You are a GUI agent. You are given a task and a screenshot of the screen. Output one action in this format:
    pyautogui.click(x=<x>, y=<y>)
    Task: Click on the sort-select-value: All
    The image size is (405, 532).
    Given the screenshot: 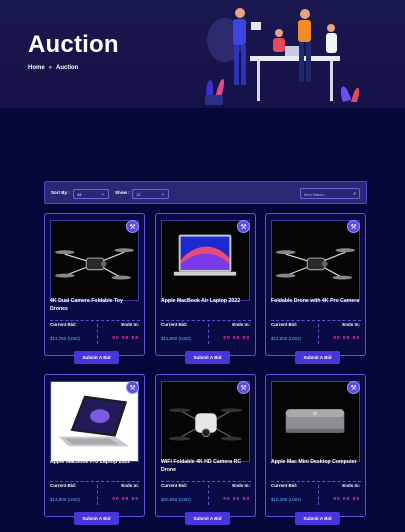 What is the action you would take?
    pyautogui.click(x=79, y=194)
    